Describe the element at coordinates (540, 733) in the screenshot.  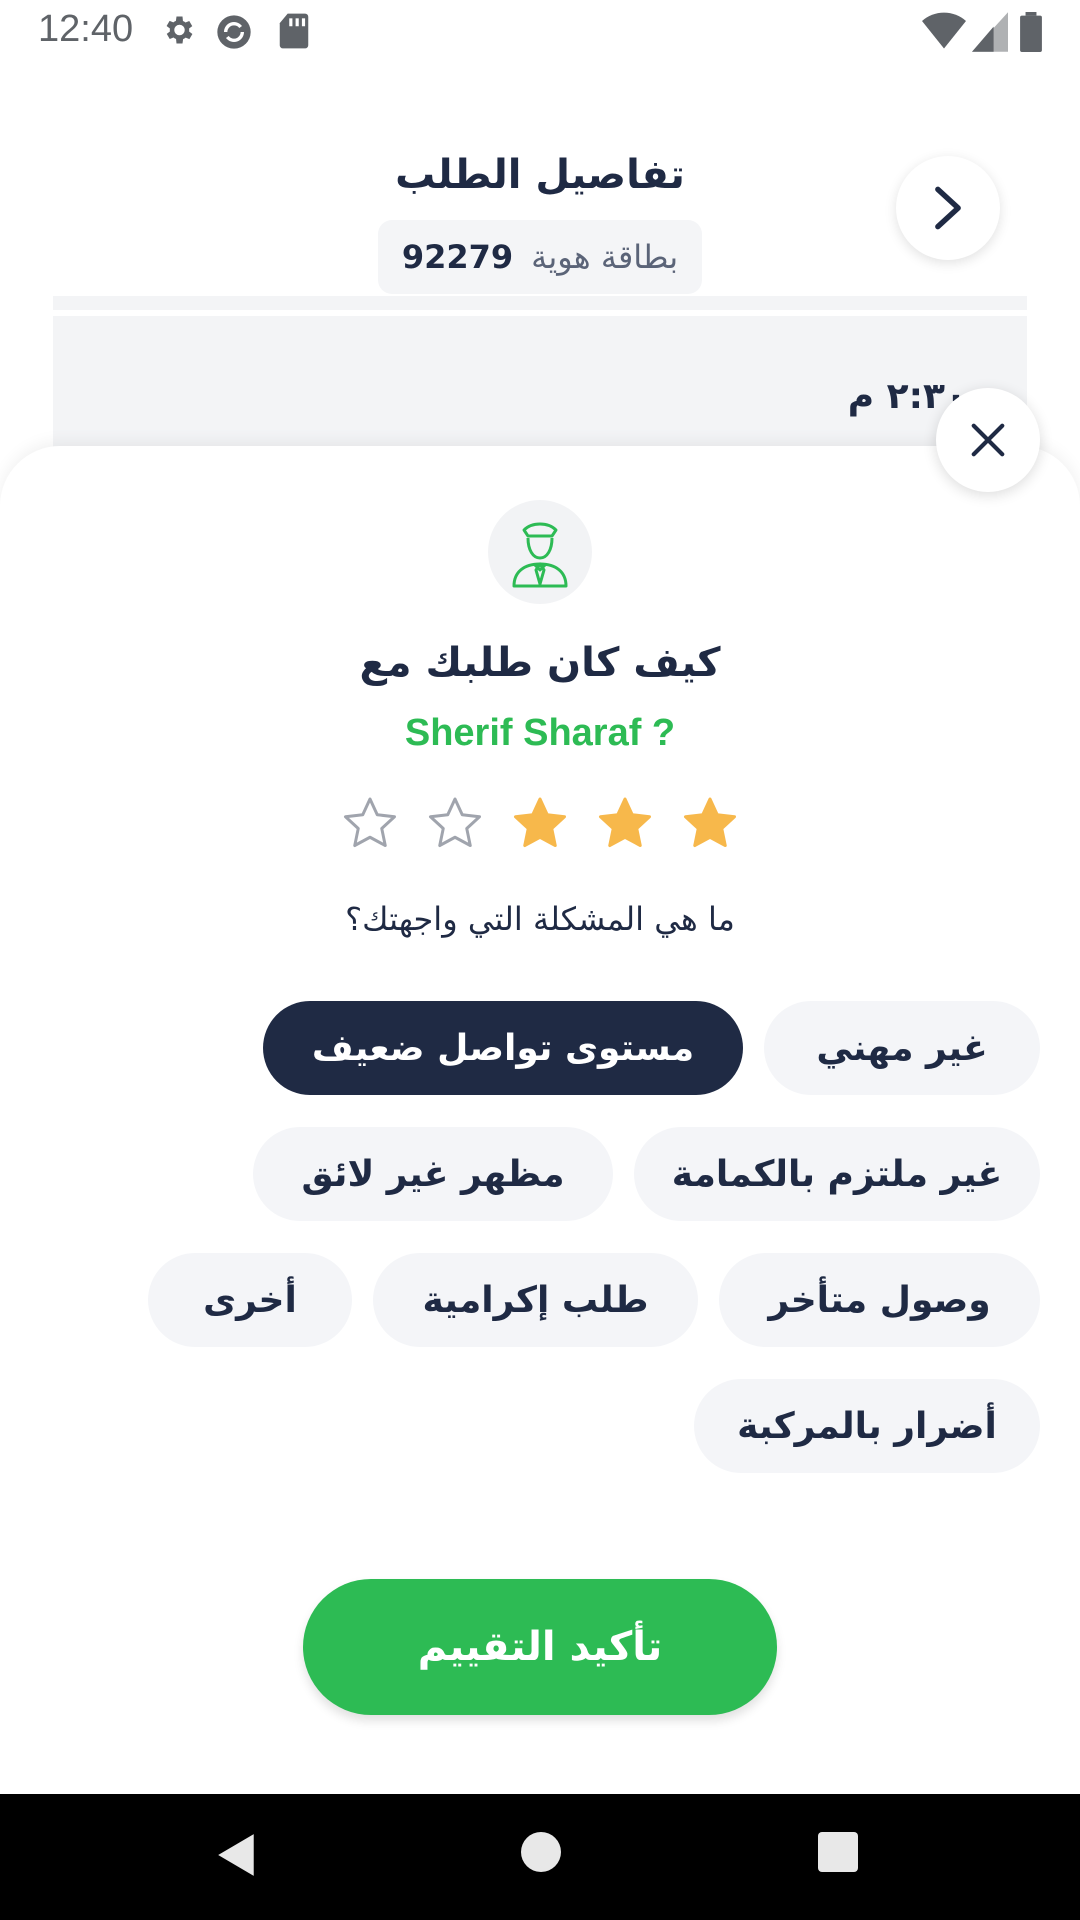
I see `driver-name: Sherif Sharaf ?` at that location.